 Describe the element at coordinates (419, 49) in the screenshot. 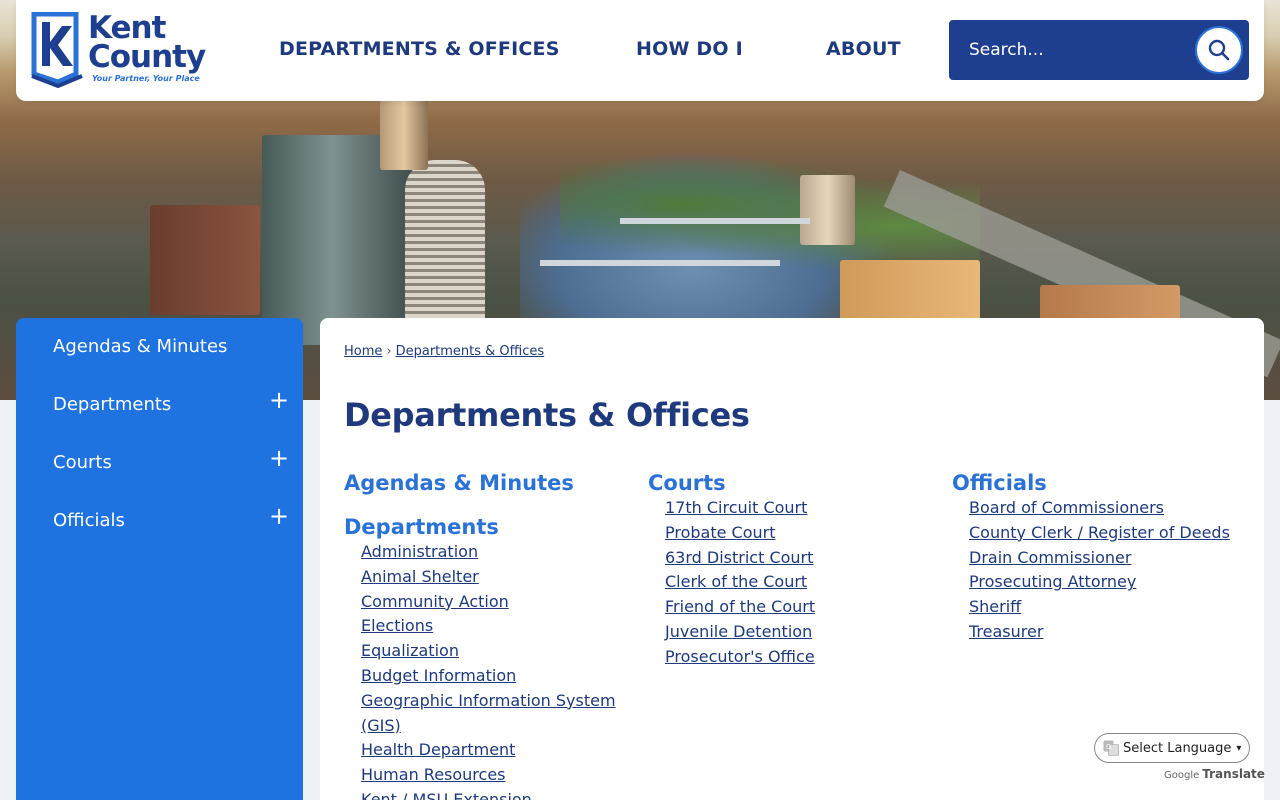

I see `nav-departments-offices: DEPARTMENTS & OFFICES` at that location.